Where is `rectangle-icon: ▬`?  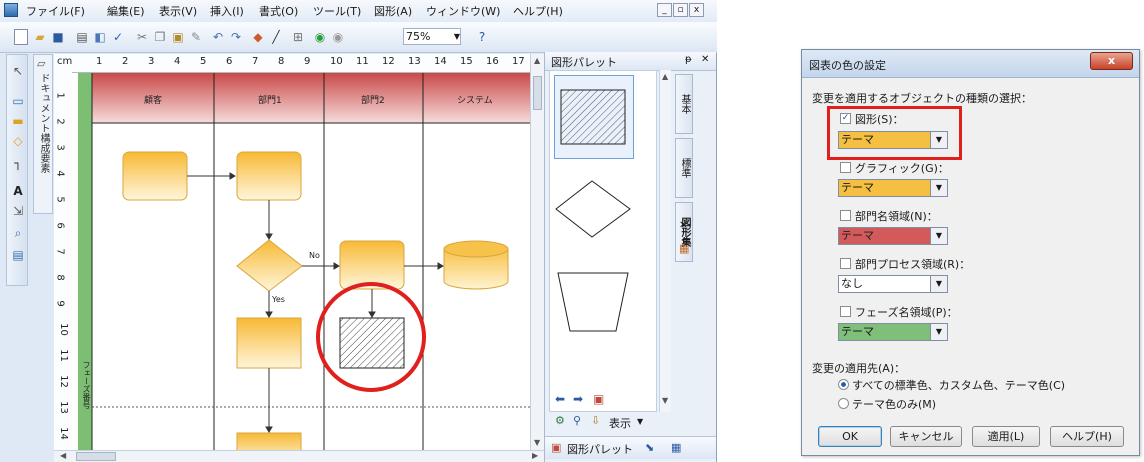 rectangle-icon: ▬ is located at coordinates (18, 121).